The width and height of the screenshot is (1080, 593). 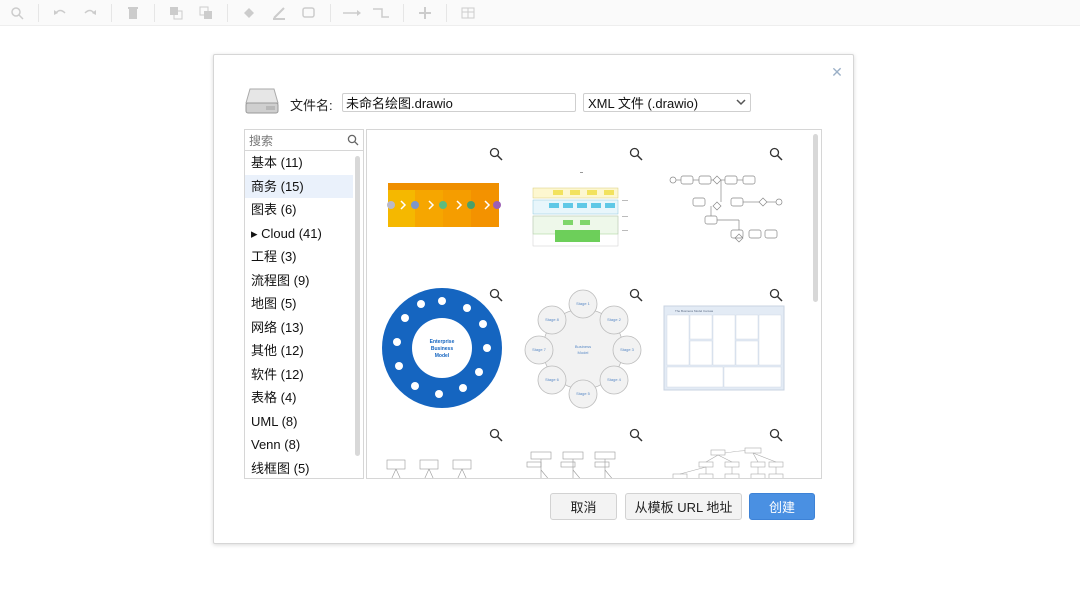 I want to click on category-search: 搜索, so click(x=304, y=140).